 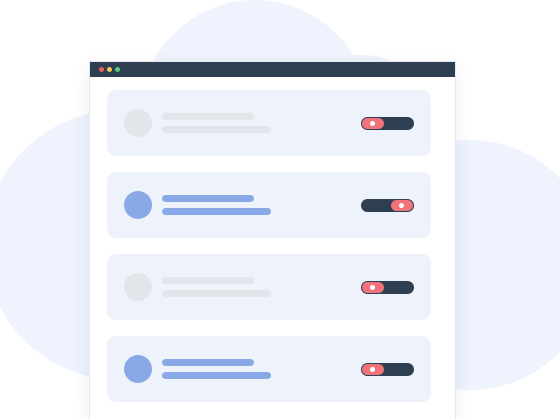 I want to click on maximize-dot-icon, so click(x=117, y=69).